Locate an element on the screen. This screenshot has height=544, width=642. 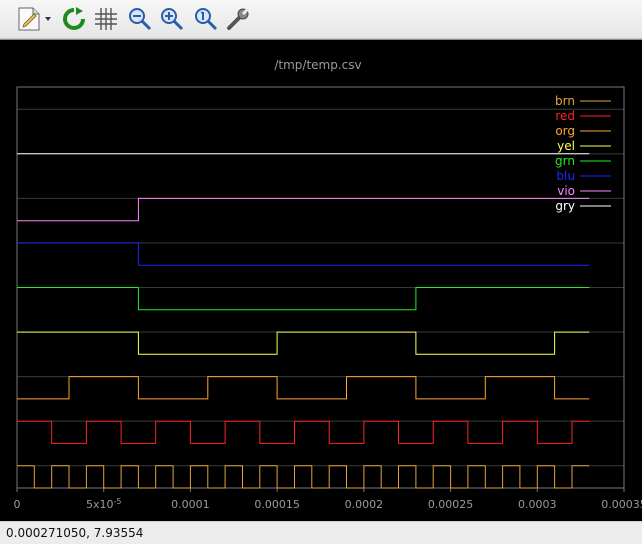
x-tick-label: 0 is located at coordinates (17, 504).